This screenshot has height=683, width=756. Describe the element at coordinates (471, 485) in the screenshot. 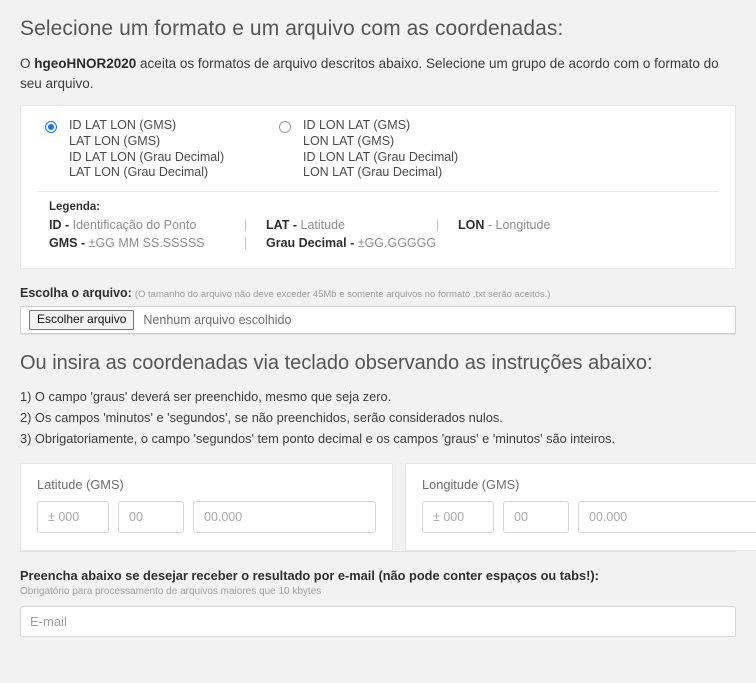

I see `longitude-card-title: Longitude (GMS)` at that location.